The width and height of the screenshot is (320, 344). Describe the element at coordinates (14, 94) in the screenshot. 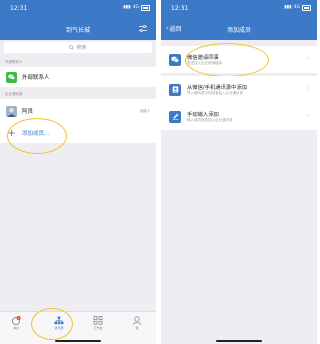

I see `section-label-company: 企业通讯录` at that location.